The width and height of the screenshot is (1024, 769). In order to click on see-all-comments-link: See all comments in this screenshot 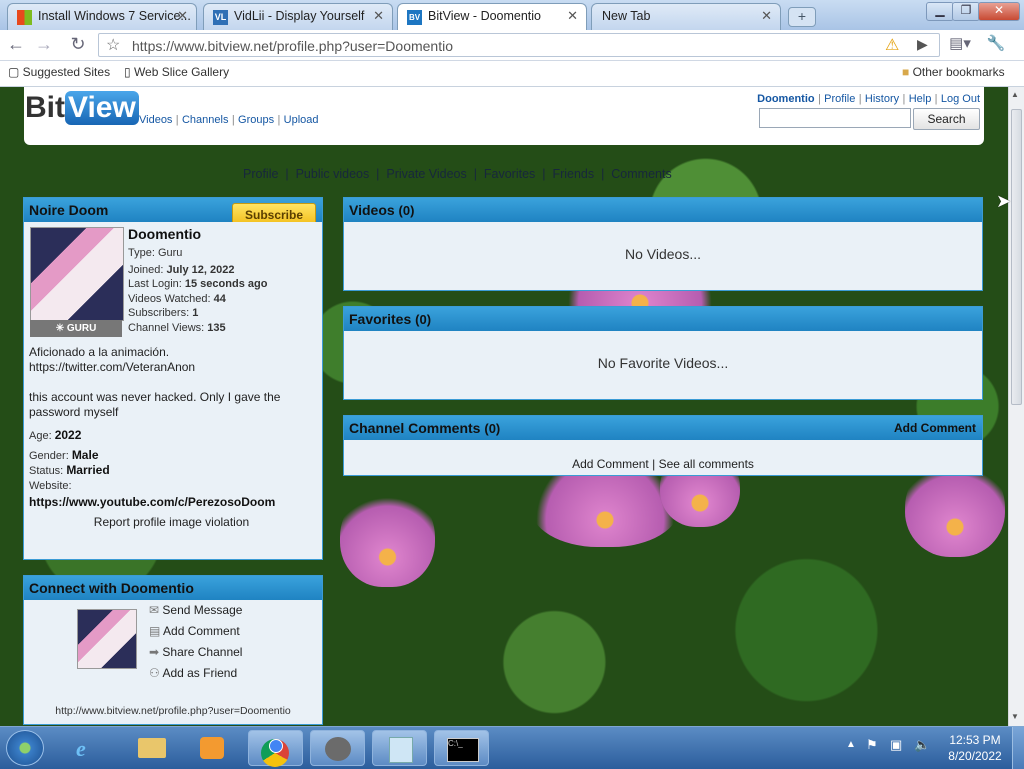, I will do `click(706, 464)`.